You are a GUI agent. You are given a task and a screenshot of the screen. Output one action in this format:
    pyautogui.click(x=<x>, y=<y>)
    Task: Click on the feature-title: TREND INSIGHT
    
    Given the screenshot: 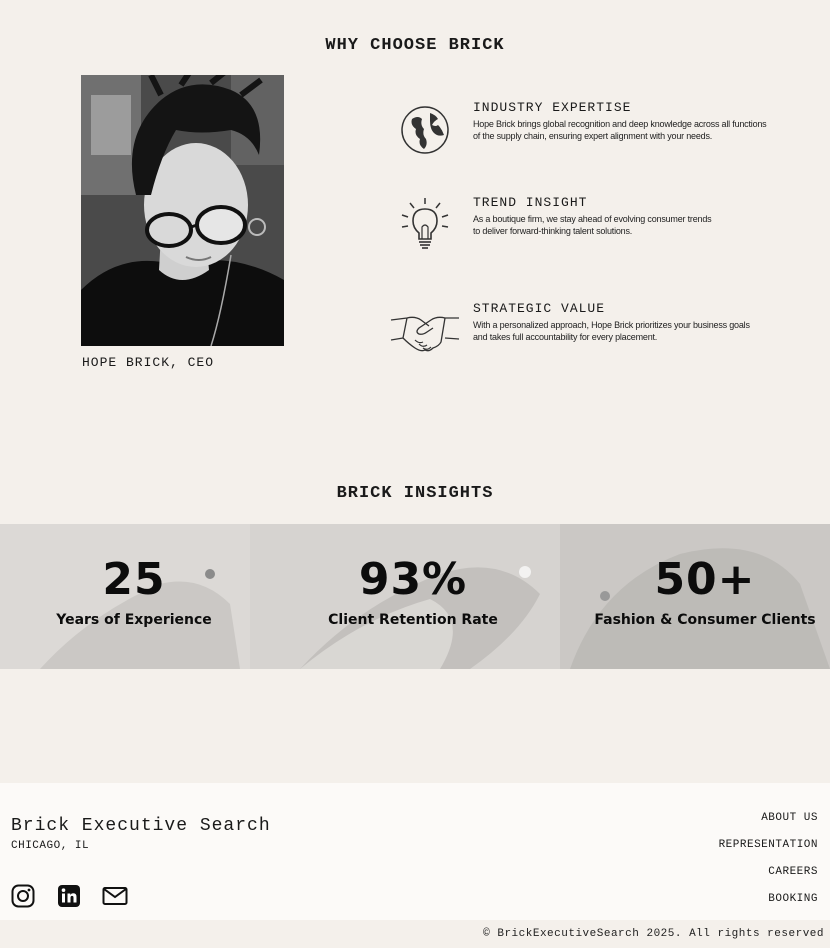 What is the action you would take?
    pyautogui.click(x=530, y=202)
    